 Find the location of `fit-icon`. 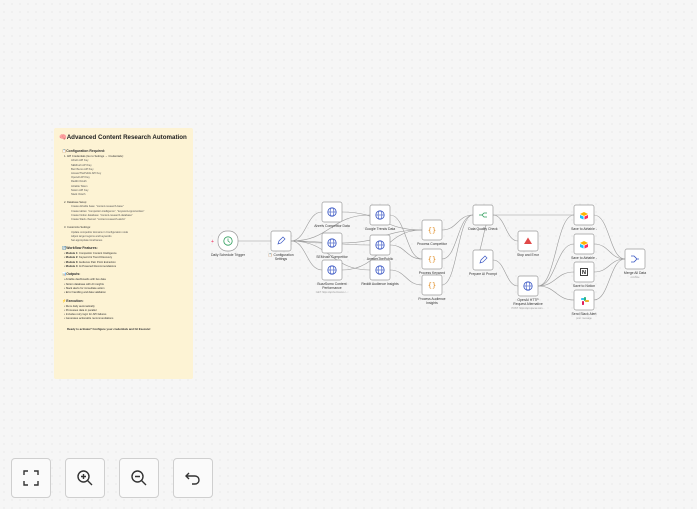

fit-icon is located at coordinates (31, 478).